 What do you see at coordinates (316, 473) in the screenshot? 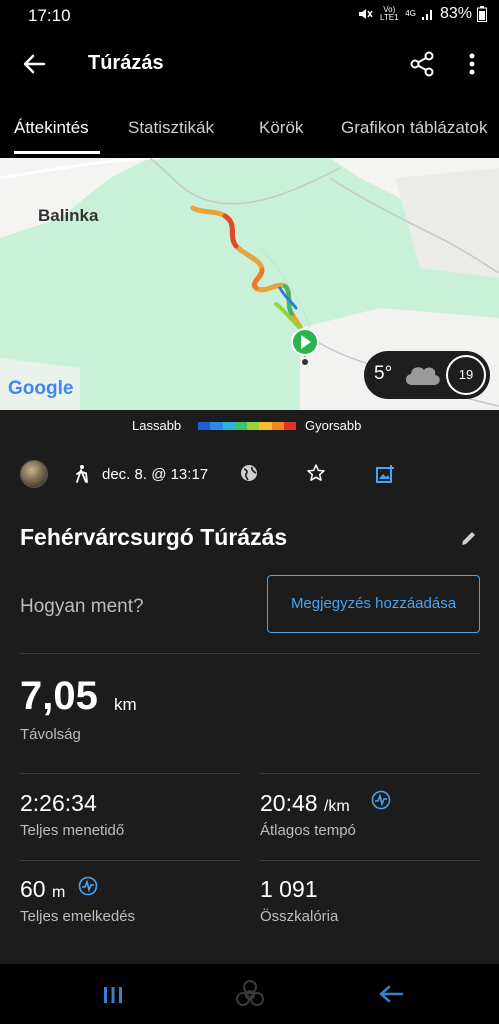
I see `star-icon` at bounding box center [316, 473].